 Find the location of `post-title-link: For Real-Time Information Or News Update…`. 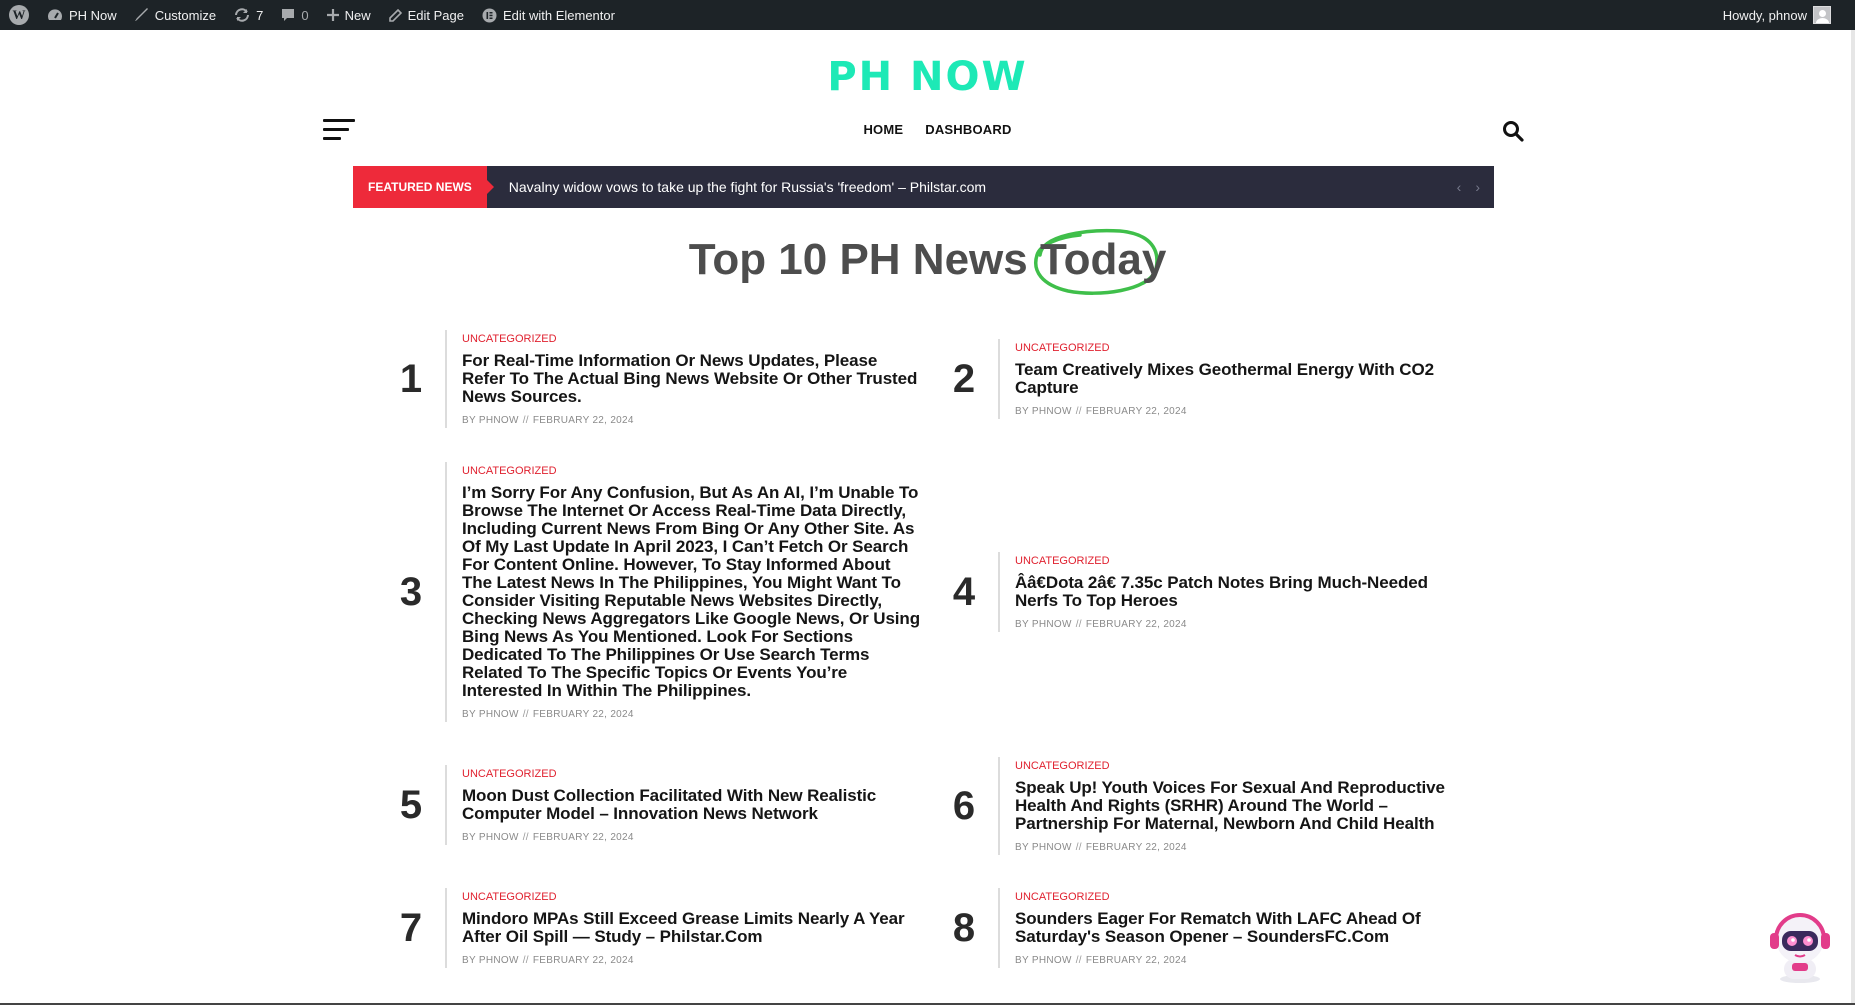

post-title-link: For Real-Time Information Or News Update… is located at coordinates (691, 379).